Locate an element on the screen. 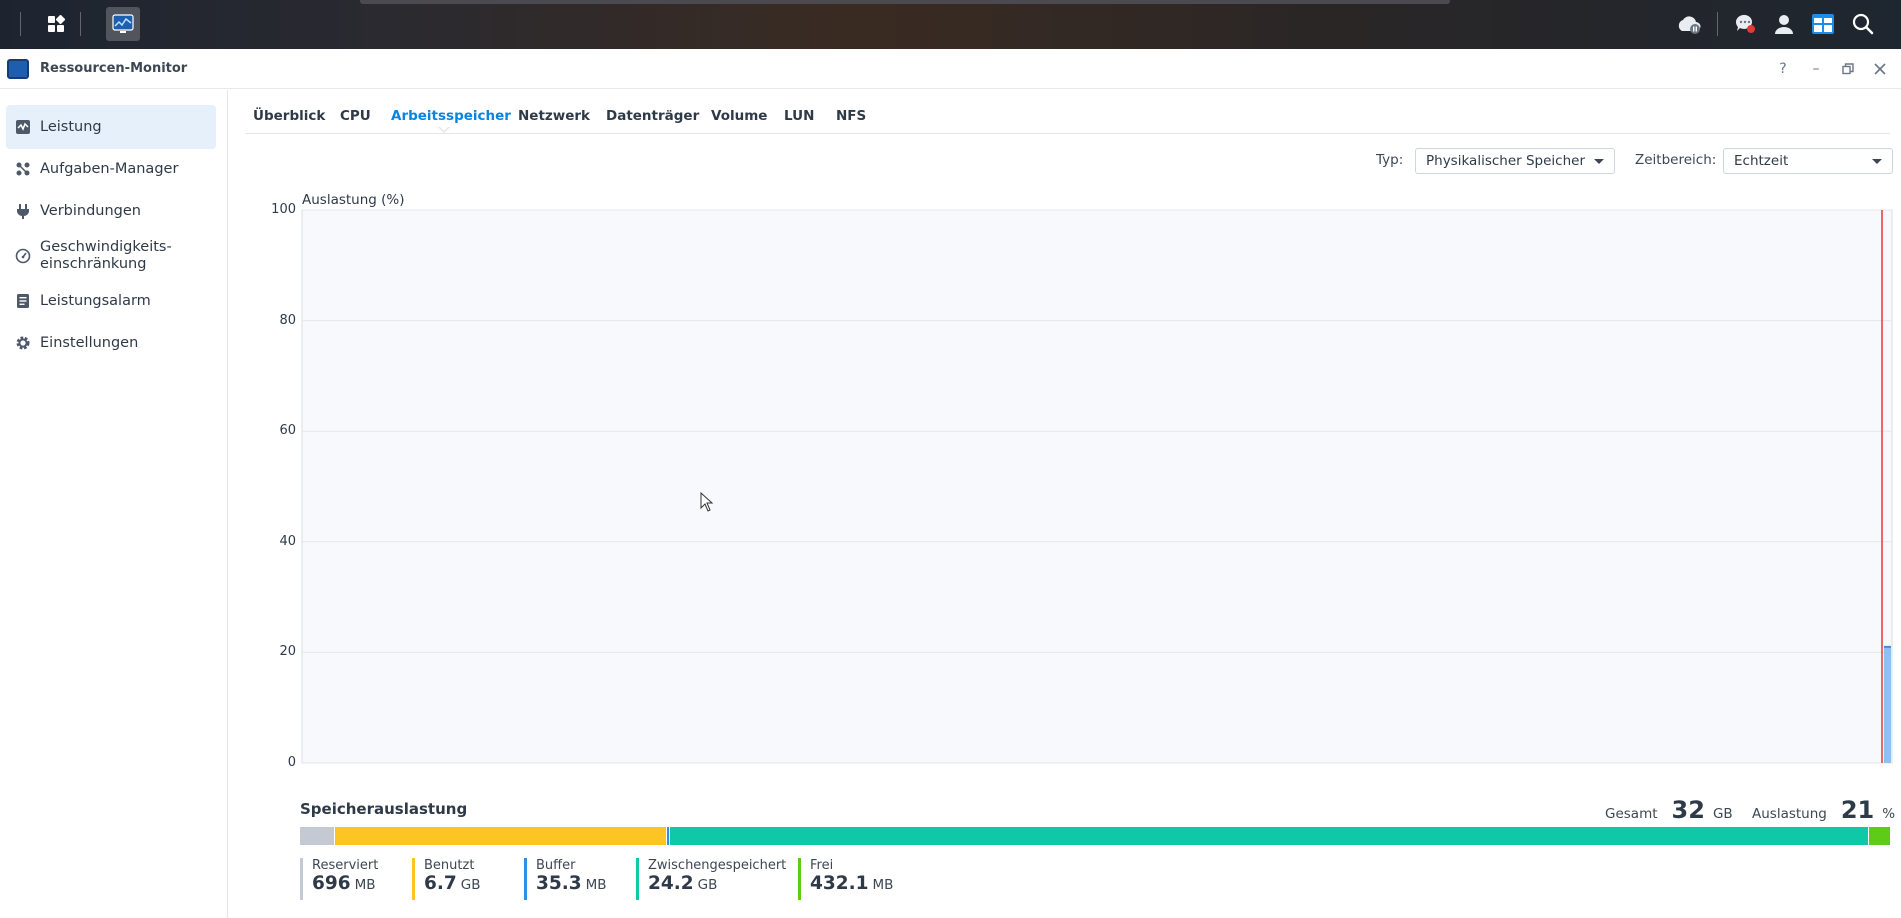 The width and height of the screenshot is (1901, 918). minimize-icon: – is located at coordinates (1816, 69).